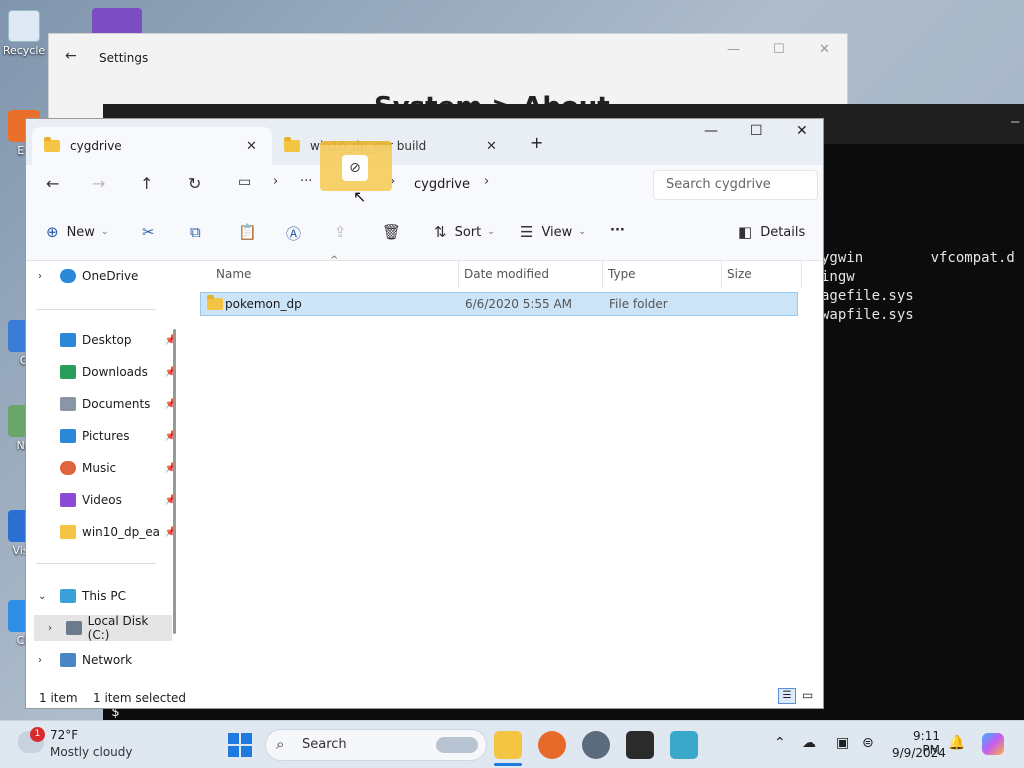  What do you see at coordinates (306, 181) in the screenshot?
I see `breadcrumb-more: ···` at bounding box center [306, 181].